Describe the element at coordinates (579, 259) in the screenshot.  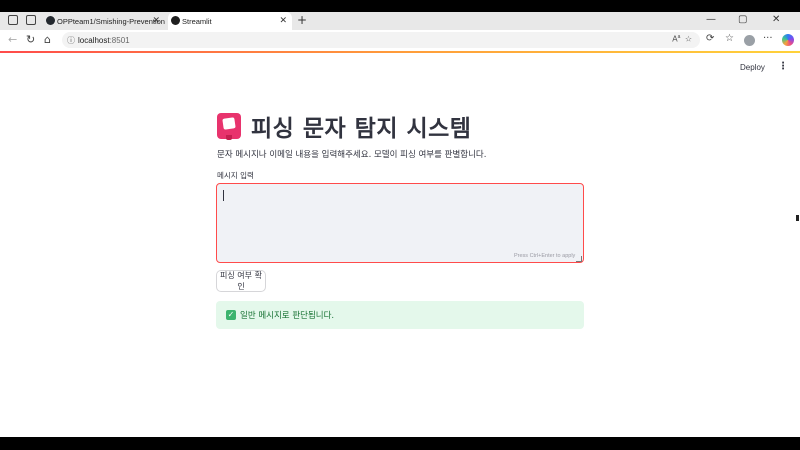
I see `resize-handle` at that location.